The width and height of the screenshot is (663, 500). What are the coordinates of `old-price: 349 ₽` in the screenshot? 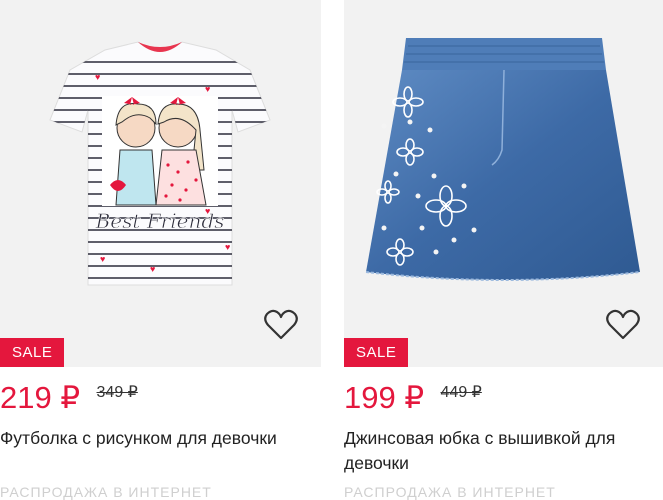 It's located at (117, 392).